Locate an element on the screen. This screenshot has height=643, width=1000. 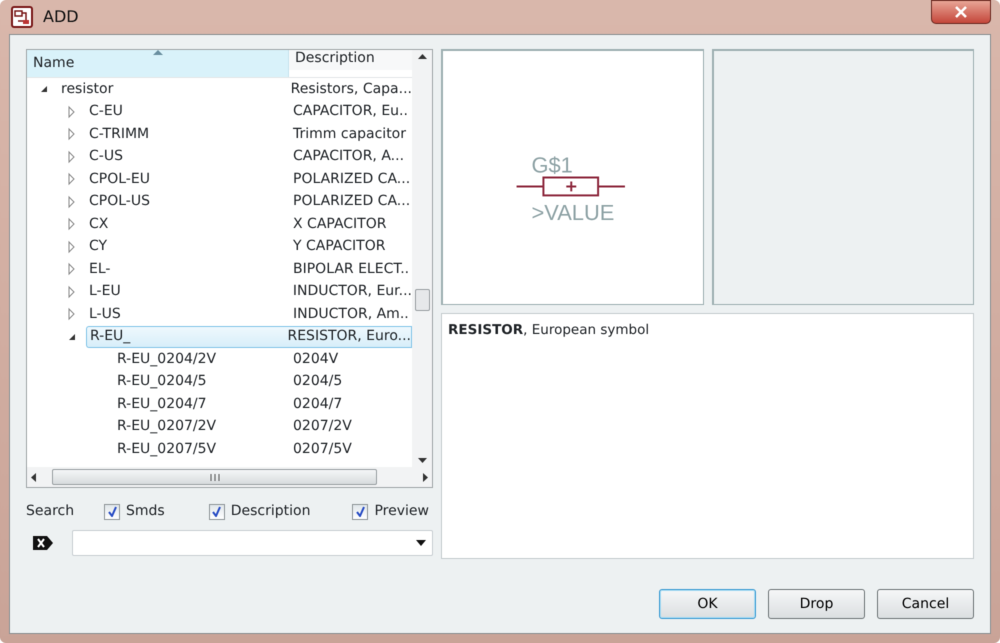
value-label: >VALUE is located at coordinates (573, 213).